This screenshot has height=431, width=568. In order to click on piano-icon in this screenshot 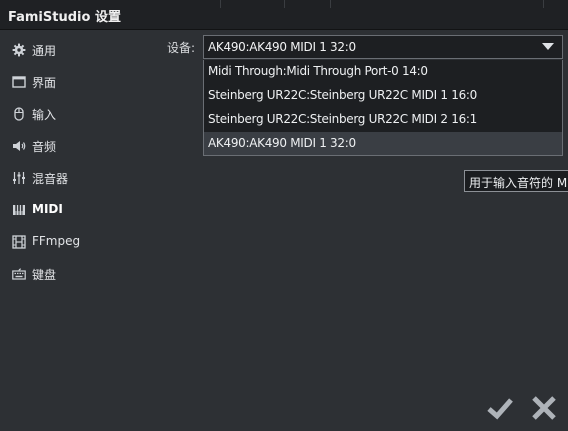, I will do `click(19, 210)`.